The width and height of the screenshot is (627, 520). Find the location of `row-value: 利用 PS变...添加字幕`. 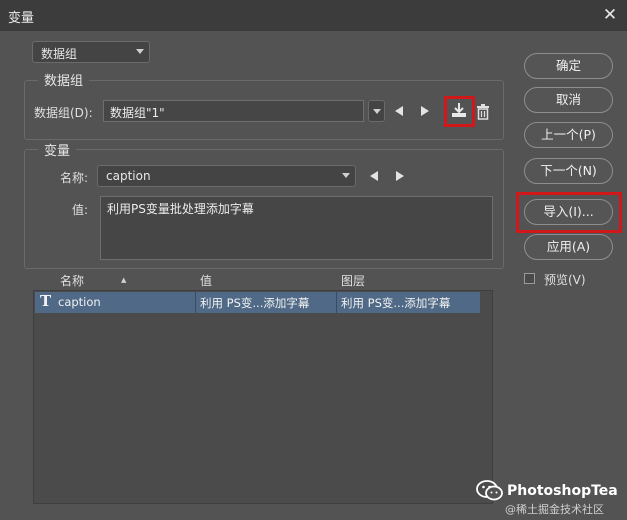

row-value: 利用 PS变...添加字幕 is located at coordinates (255, 303).